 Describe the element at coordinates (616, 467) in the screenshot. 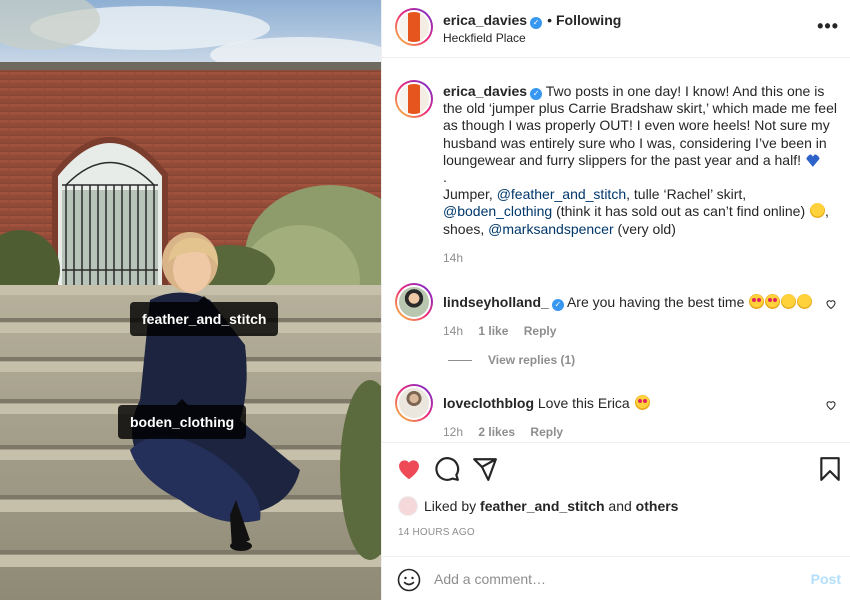

I see `post-actions-bar` at that location.